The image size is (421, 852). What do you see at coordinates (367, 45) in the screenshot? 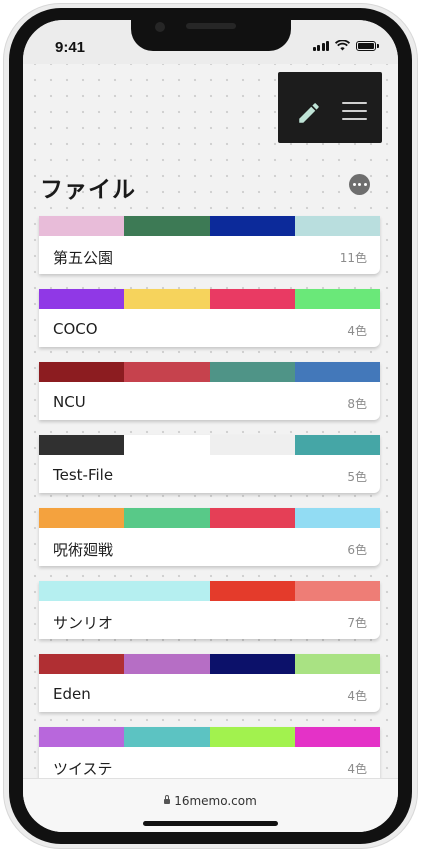
I see `battery-icon` at bounding box center [367, 45].